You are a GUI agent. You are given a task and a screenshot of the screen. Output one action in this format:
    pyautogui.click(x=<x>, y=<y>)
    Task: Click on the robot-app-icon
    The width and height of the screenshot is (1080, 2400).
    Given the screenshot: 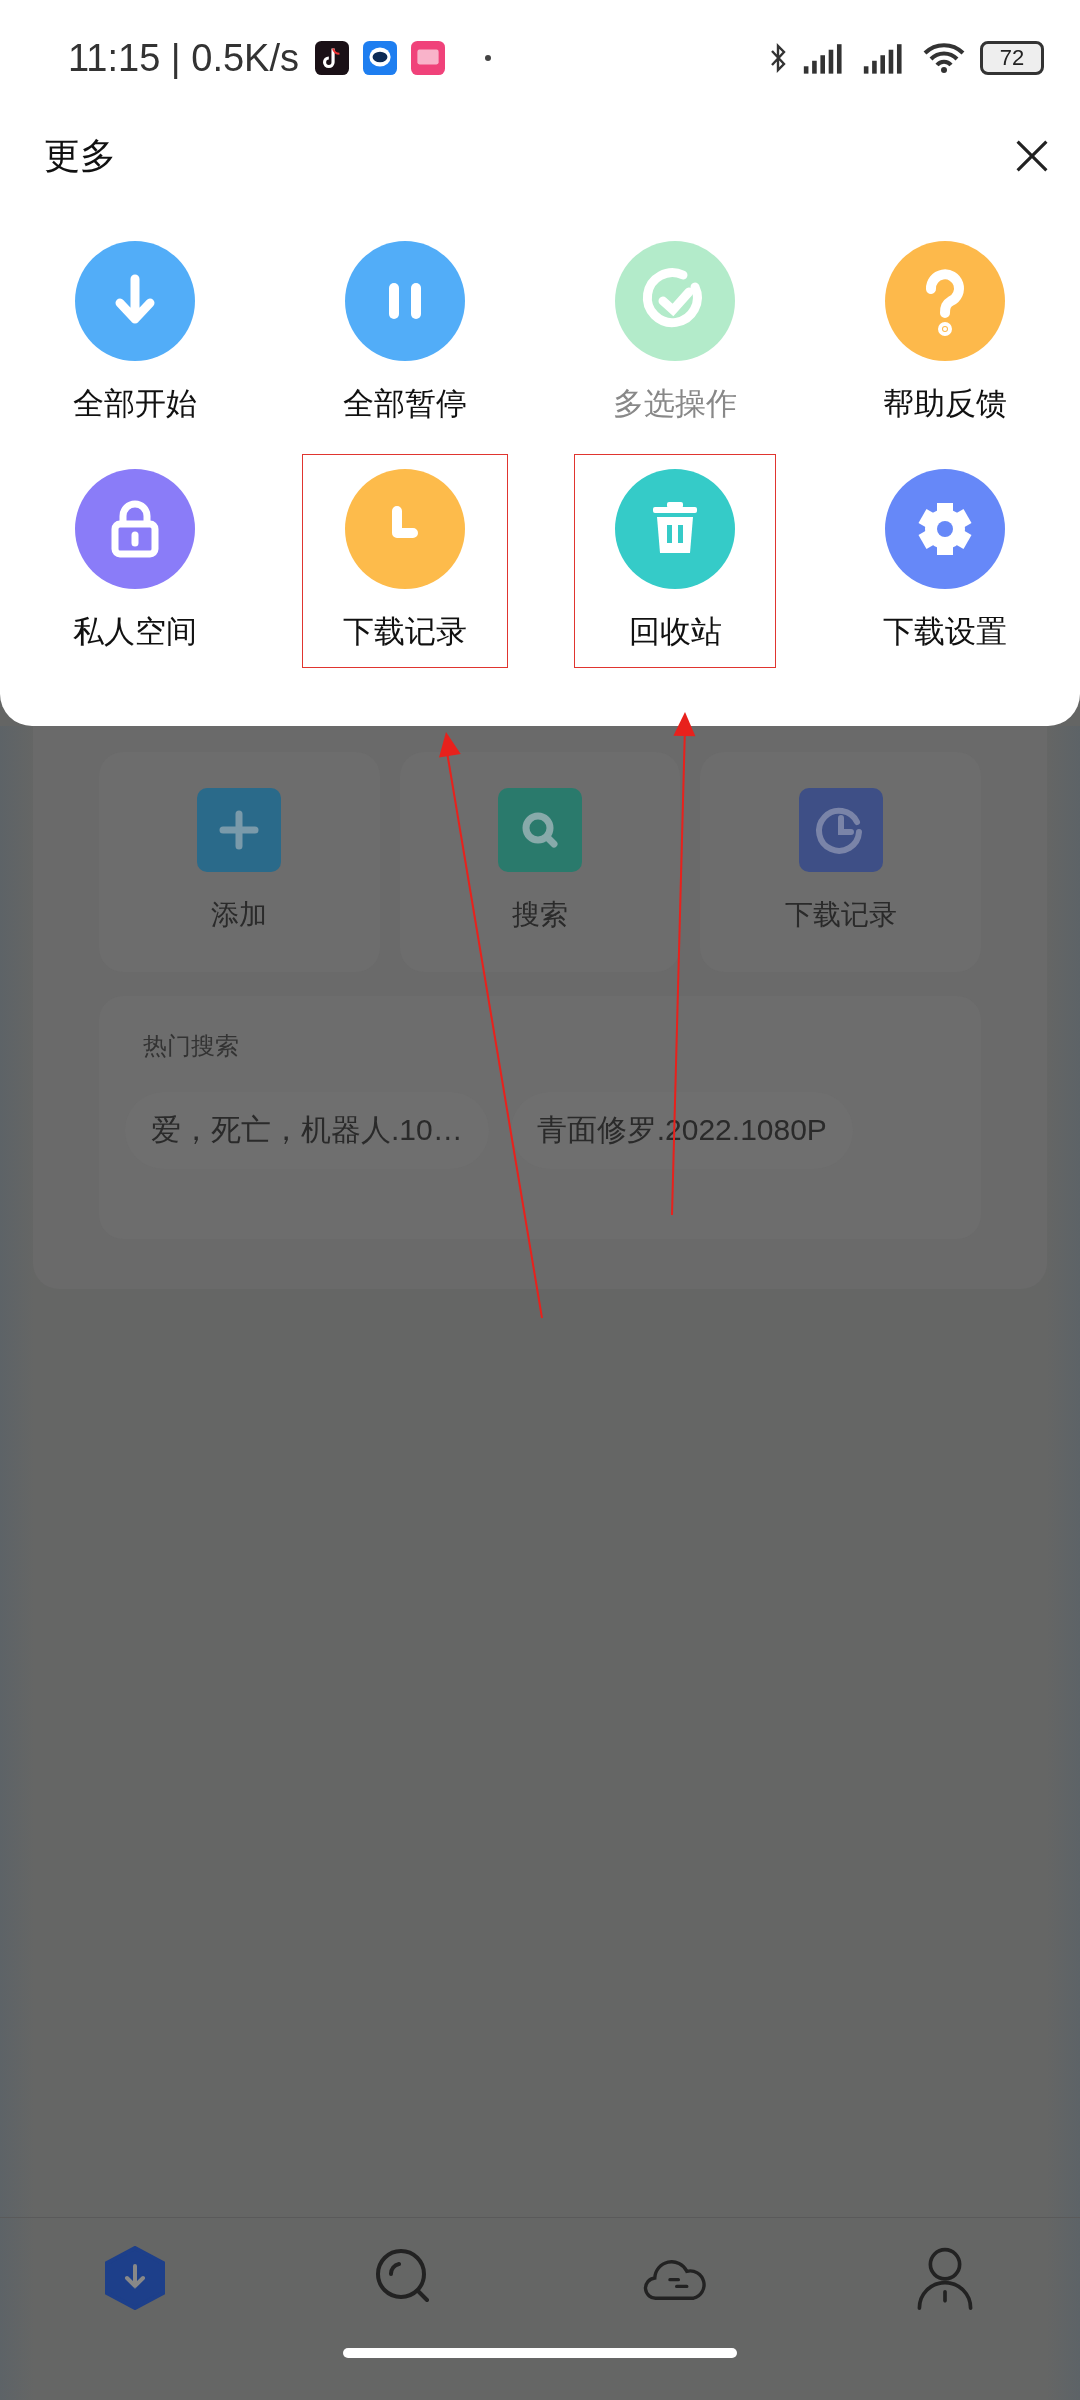 What is the action you would take?
    pyautogui.click(x=380, y=58)
    